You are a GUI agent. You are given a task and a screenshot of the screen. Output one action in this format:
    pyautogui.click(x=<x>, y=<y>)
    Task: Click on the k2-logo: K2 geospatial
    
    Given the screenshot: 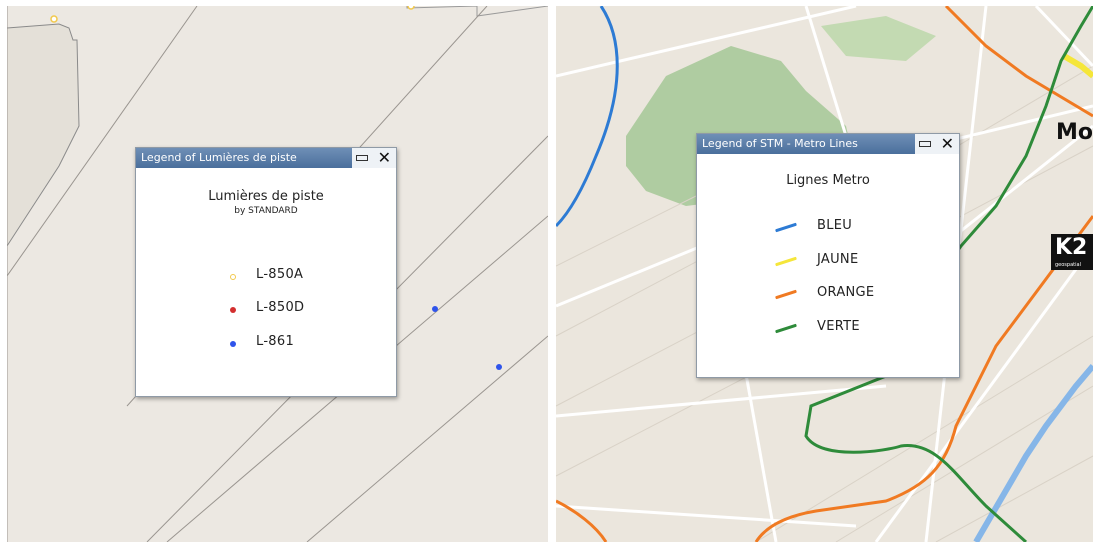 What is the action you would take?
    pyautogui.click(x=1072, y=252)
    